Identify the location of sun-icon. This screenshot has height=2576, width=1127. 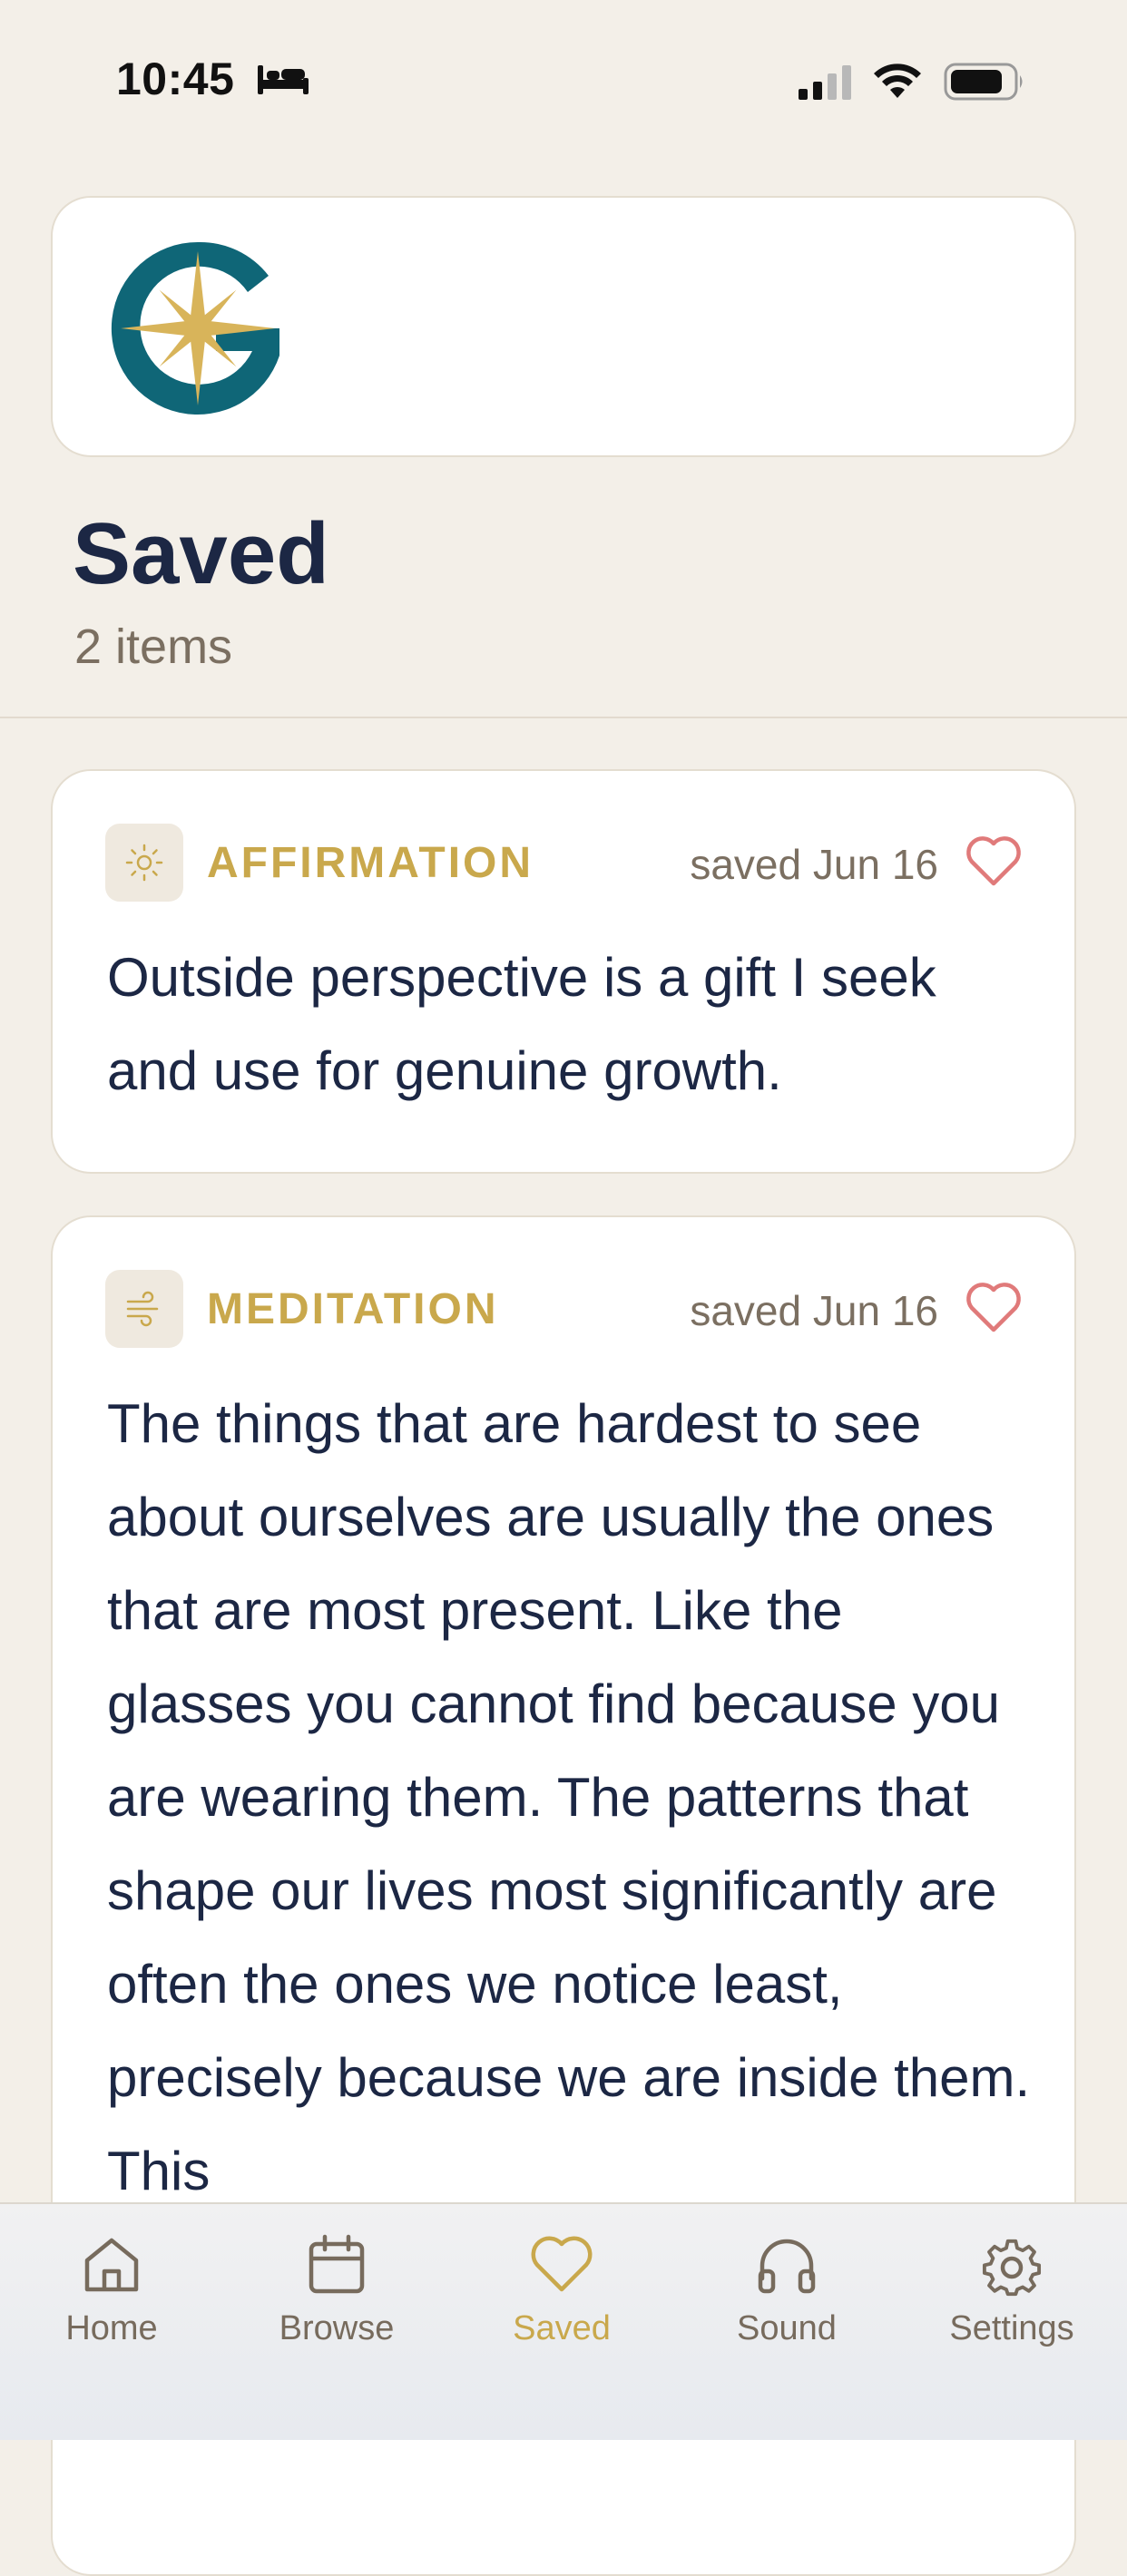
(144, 863).